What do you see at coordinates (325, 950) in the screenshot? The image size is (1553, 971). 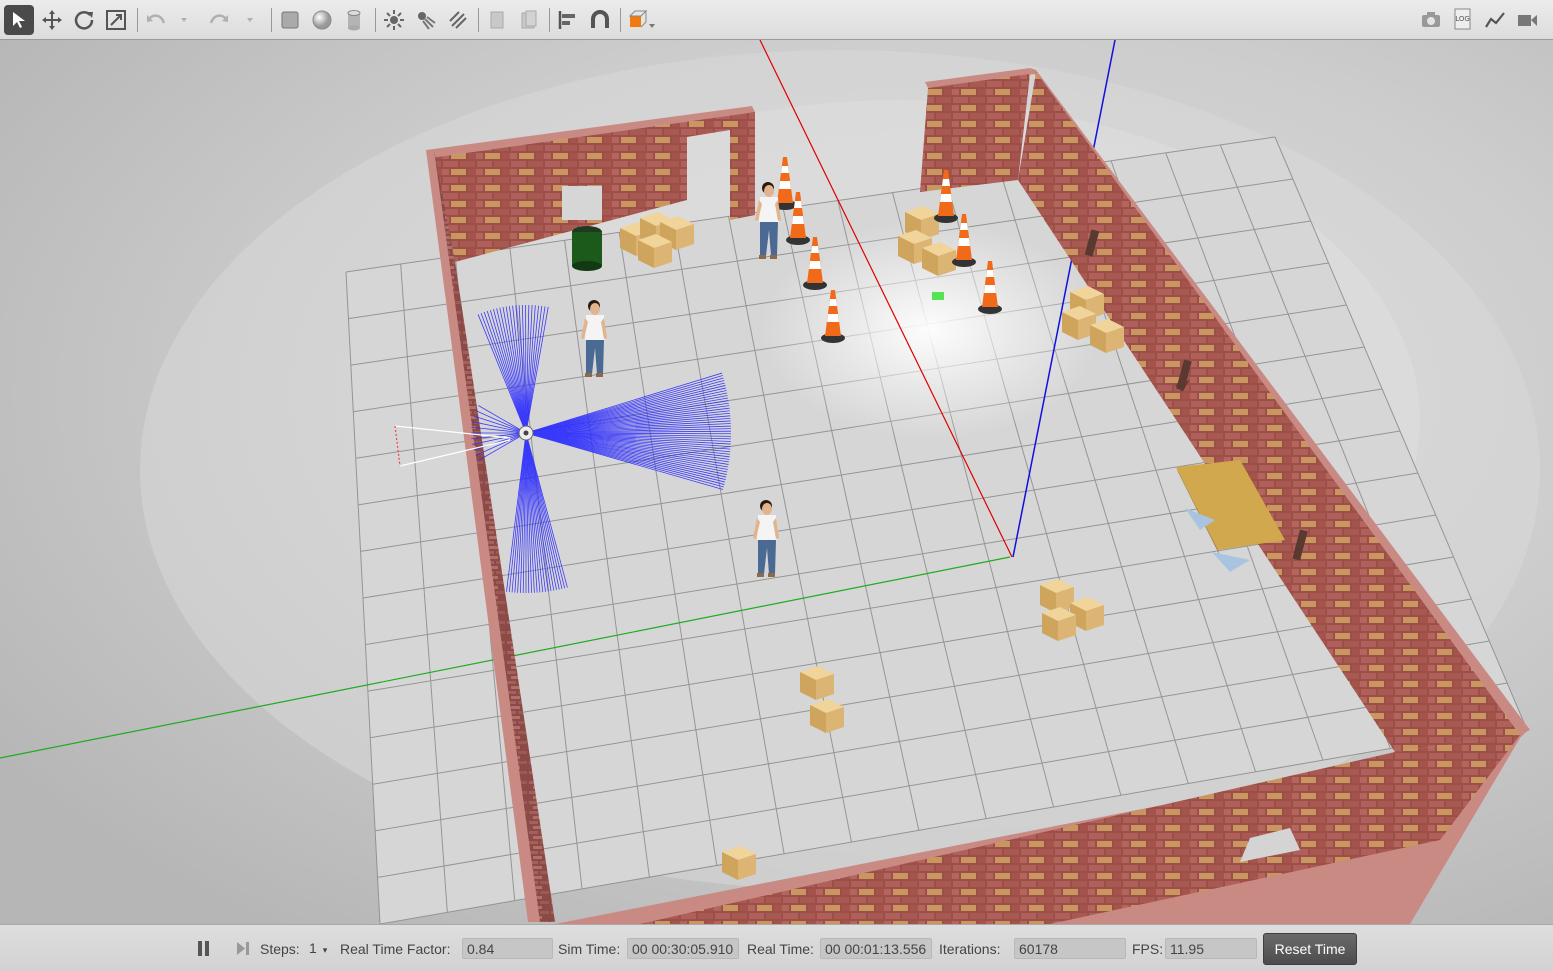 I see `chevron-down-icon: ▾` at bounding box center [325, 950].